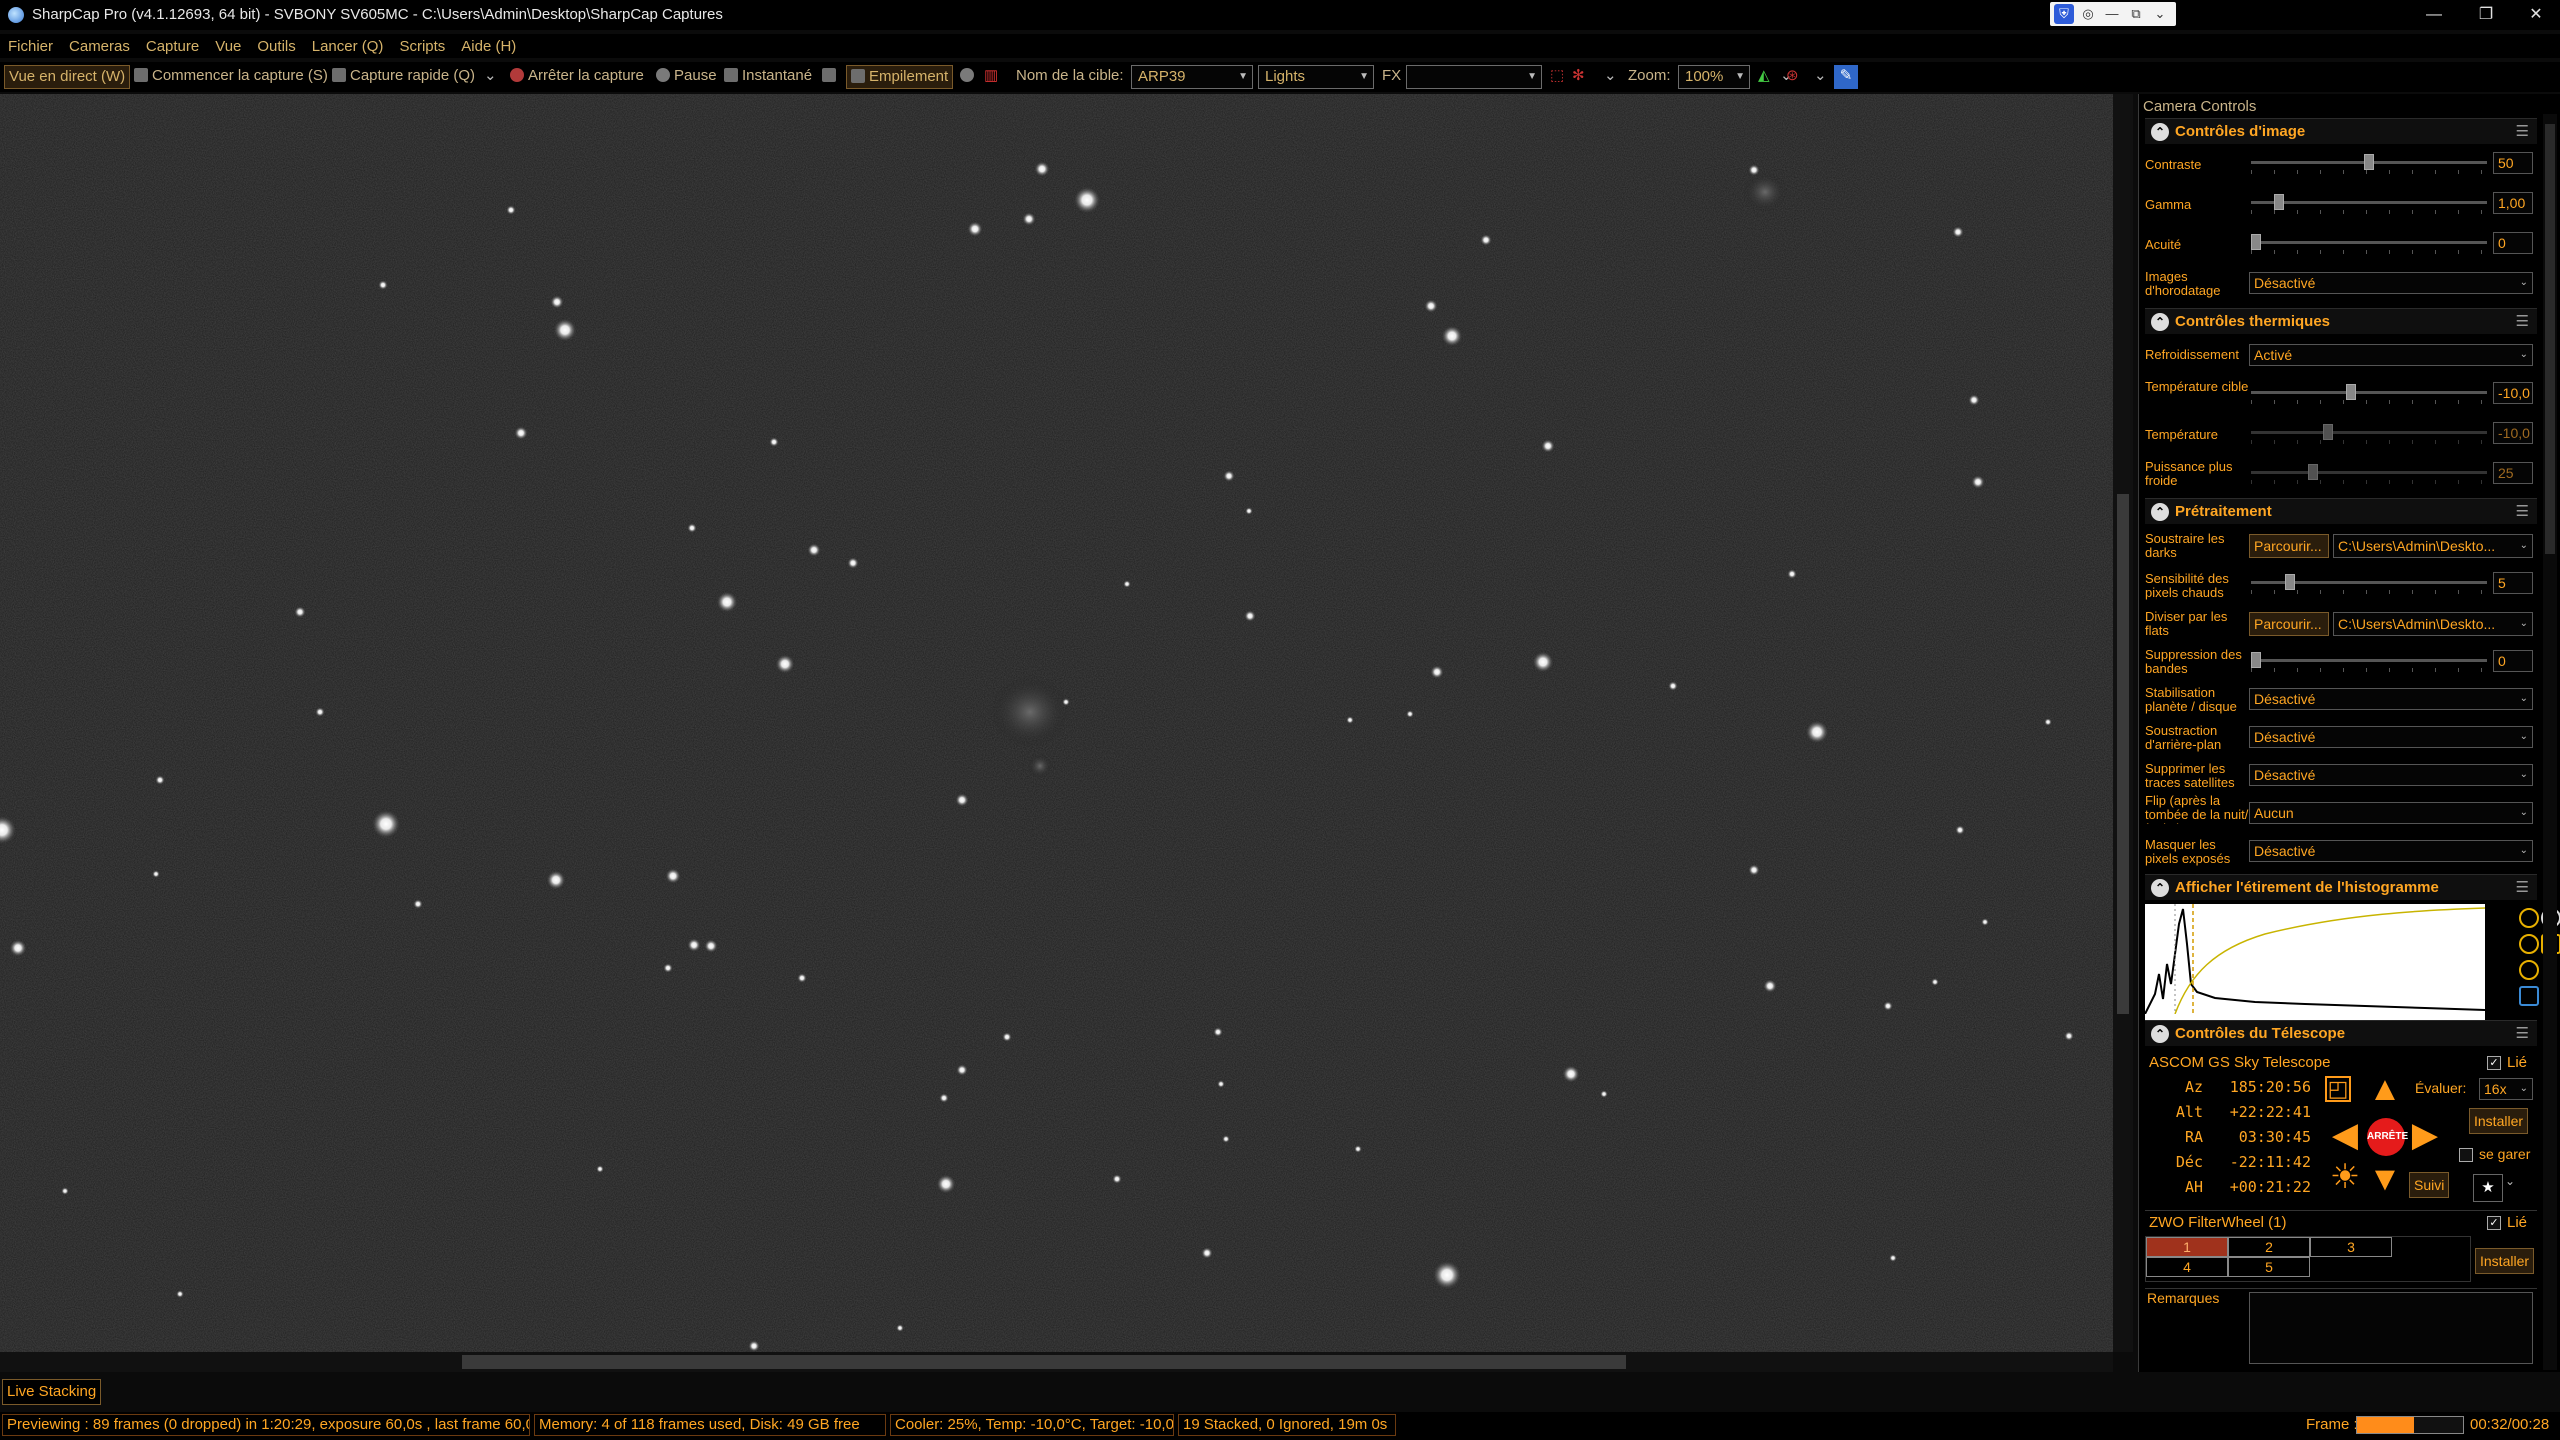 This screenshot has height=1440, width=2560. I want to click on banding-value: 0, so click(2513, 661).